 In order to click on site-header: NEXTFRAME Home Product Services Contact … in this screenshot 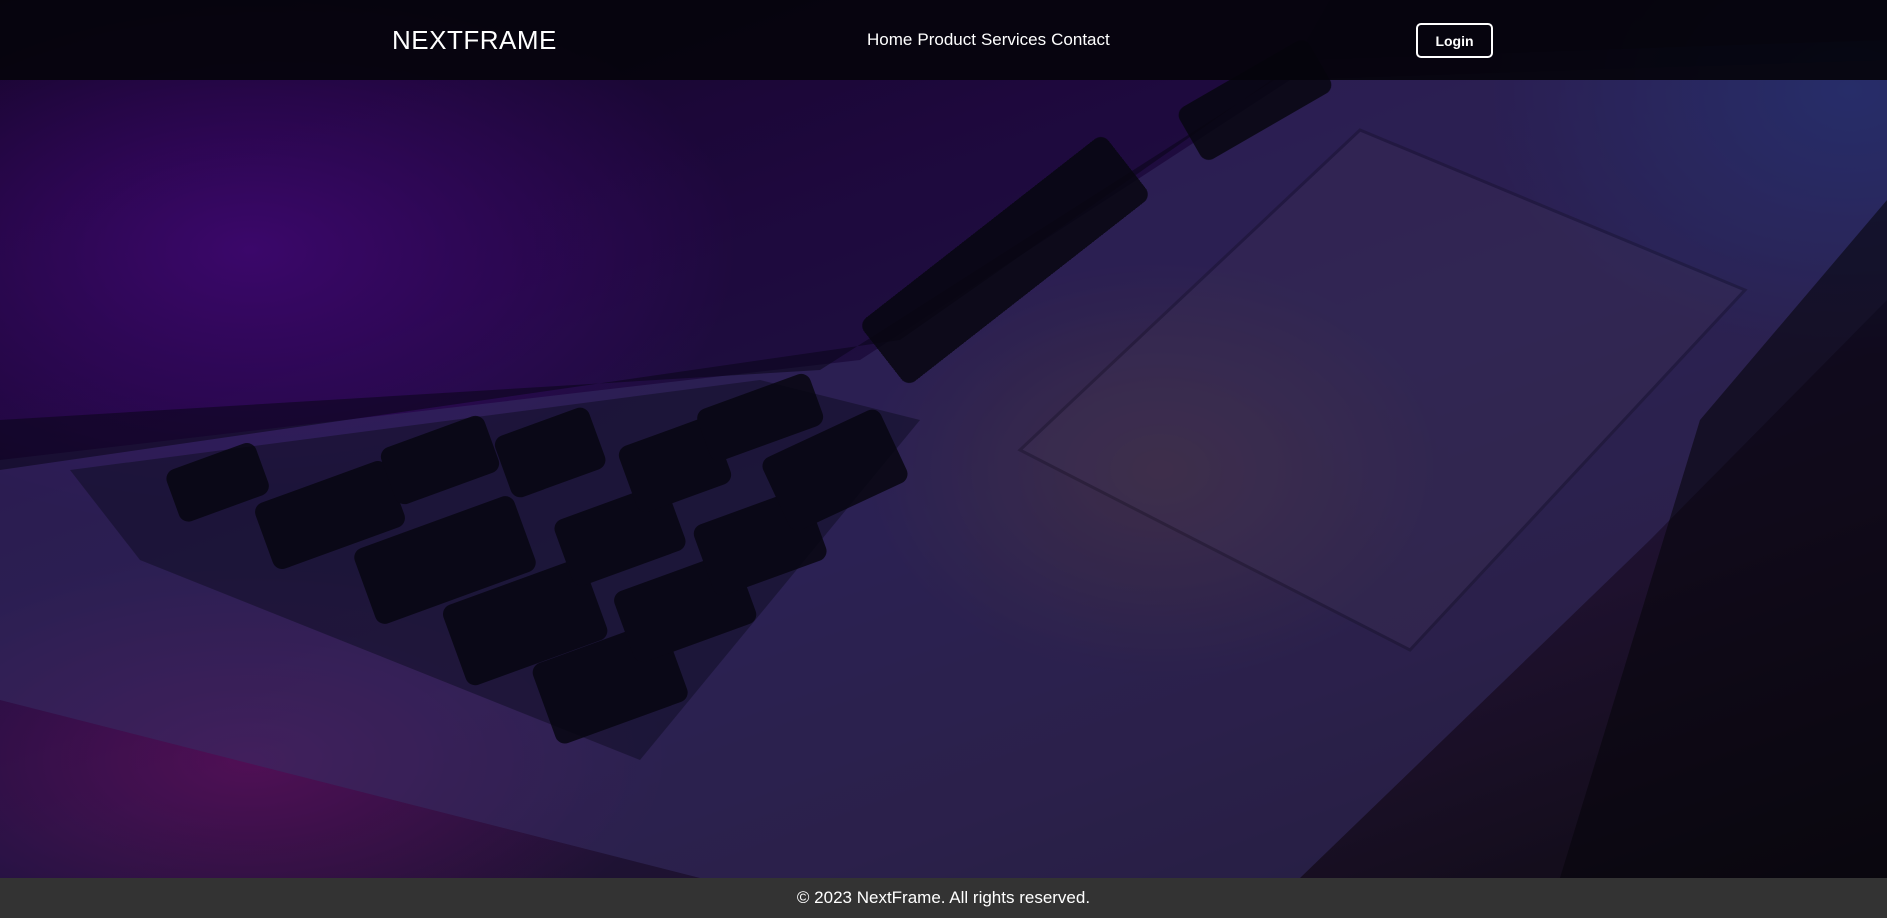, I will do `click(943, 40)`.